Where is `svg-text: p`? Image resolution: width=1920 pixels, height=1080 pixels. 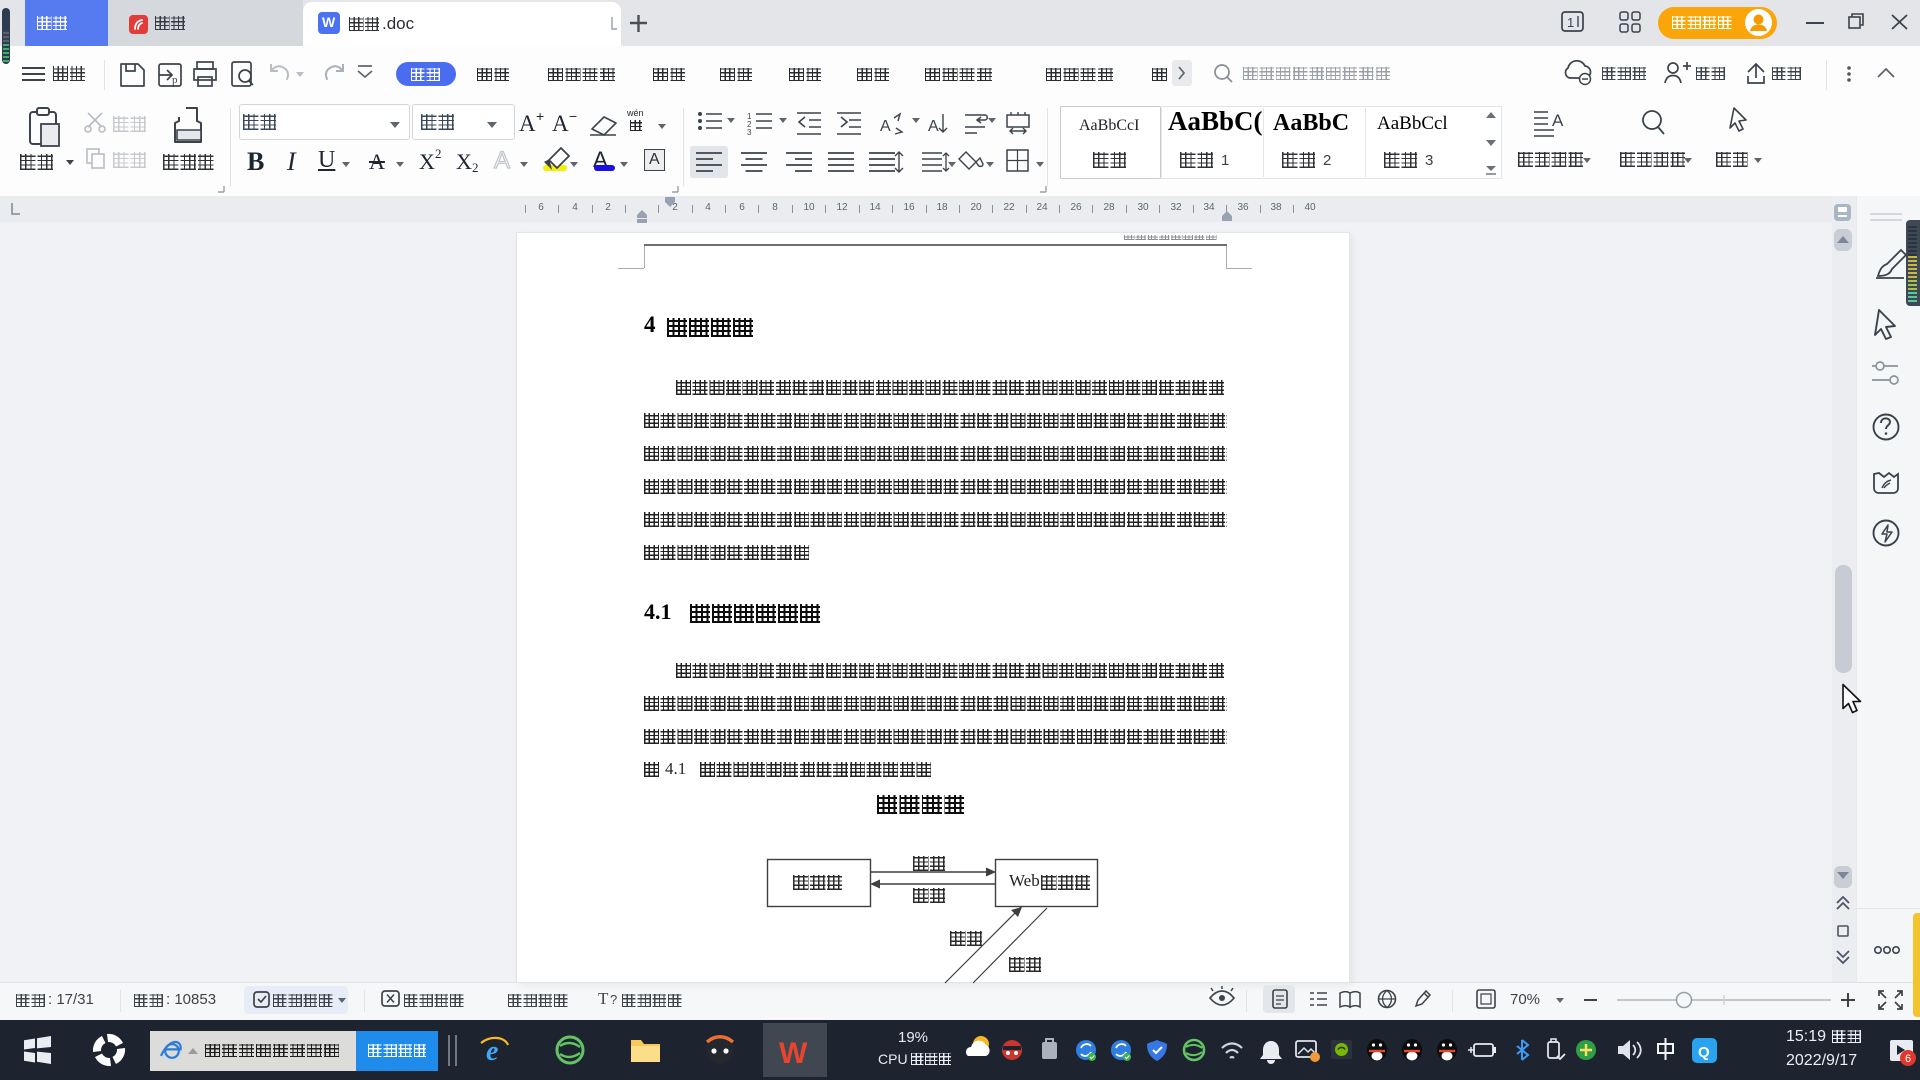 svg-text: p is located at coordinates (175, 80).